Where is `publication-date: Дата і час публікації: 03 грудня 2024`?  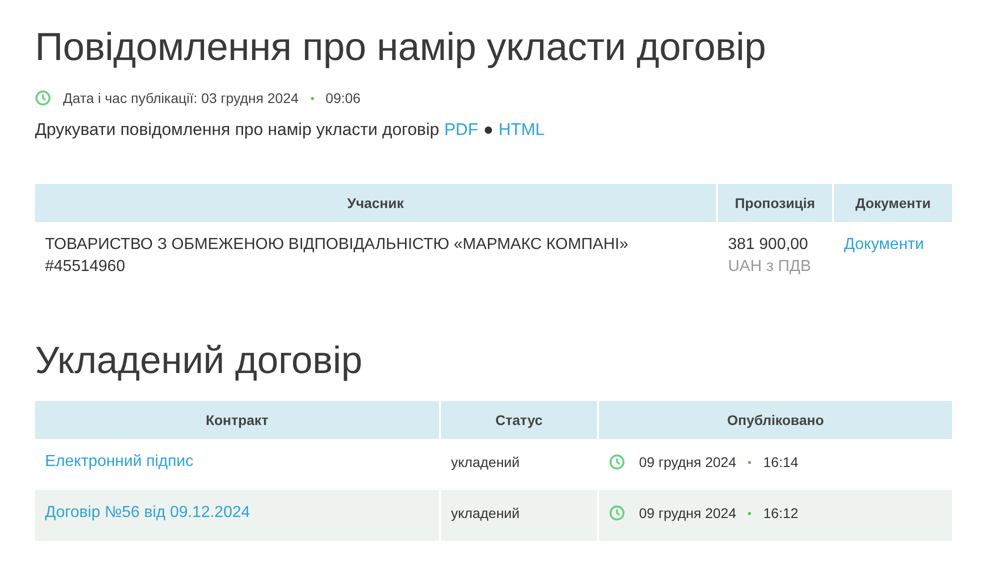 publication-date: Дата і час публікації: 03 грудня 2024 is located at coordinates (181, 98).